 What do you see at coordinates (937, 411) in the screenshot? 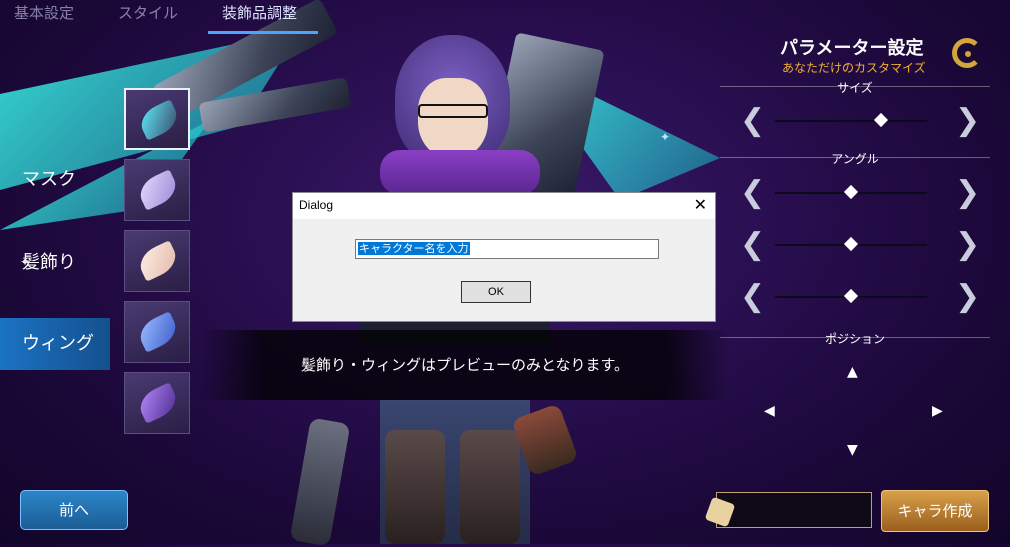
I see `position-right-icon: ▶` at bounding box center [937, 411].